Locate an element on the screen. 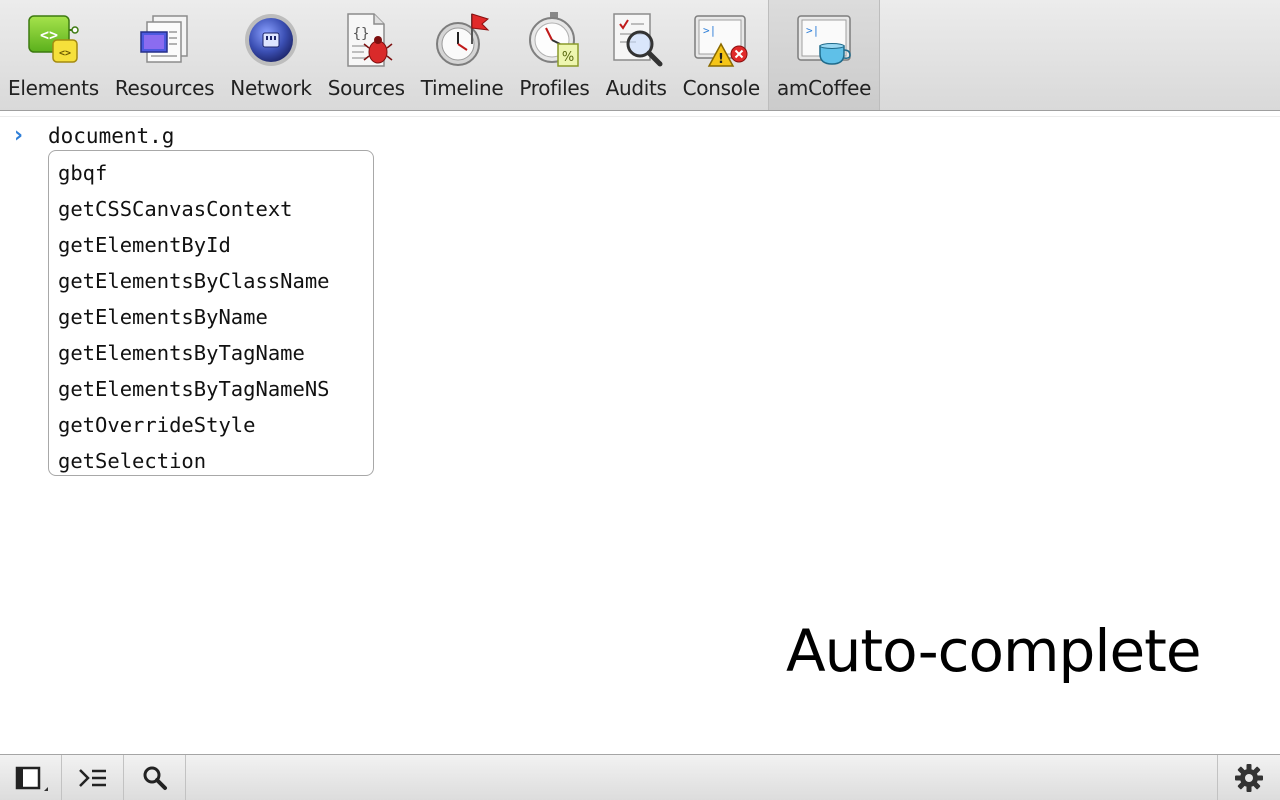 The width and height of the screenshot is (1280, 800). timeline-icon is located at coordinates (463, 39).